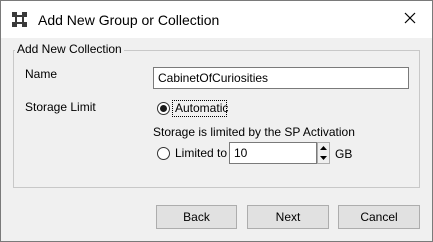 The width and height of the screenshot is (433, 242). What do you see at coordinates (288, 217) in the screenshot?
I see `next-button: Next` at bounding box center [288, 217].